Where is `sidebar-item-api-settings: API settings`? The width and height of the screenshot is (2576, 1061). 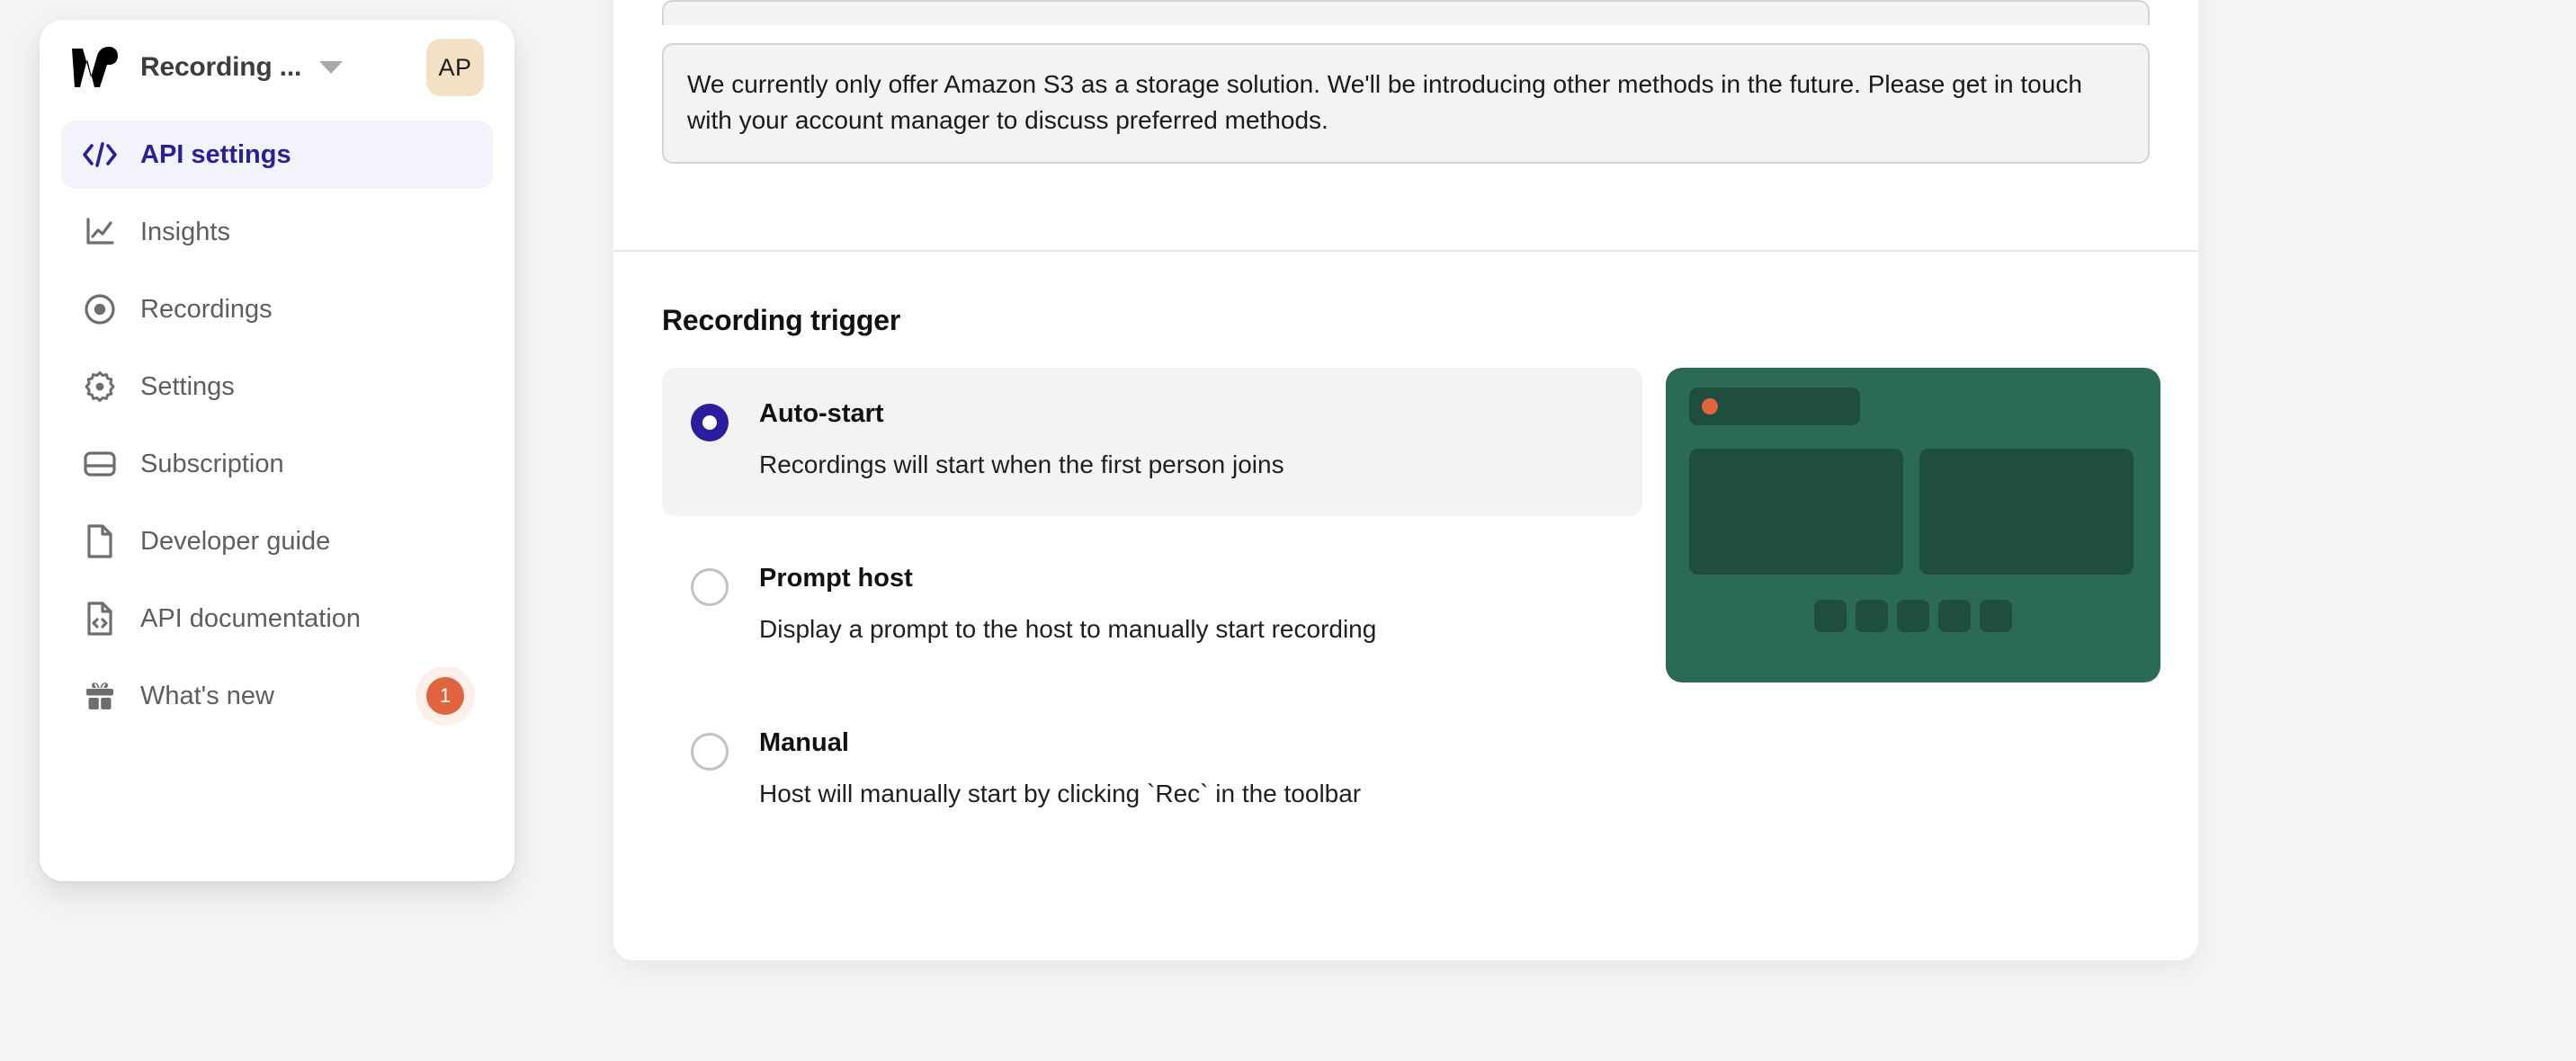 sidebar-item-api-settings: API settings is located at coordinates (277, 154).